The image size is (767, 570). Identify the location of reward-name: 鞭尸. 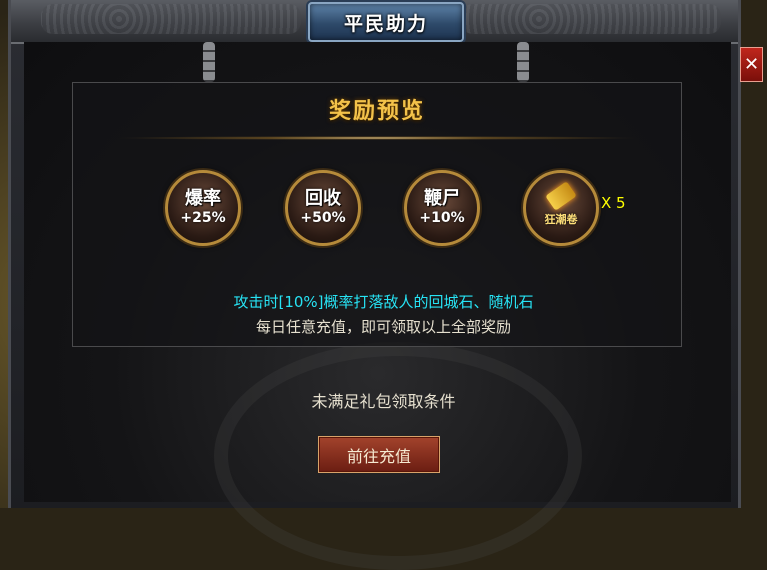
(442, 198).